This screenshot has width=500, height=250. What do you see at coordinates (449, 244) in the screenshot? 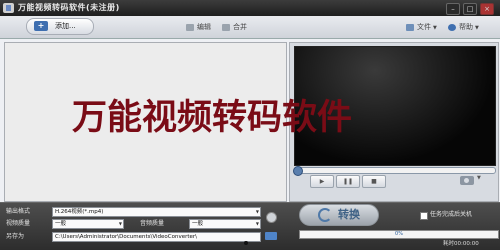
I see `elapsed-label: 耗时` at bounding box center [449, 244].